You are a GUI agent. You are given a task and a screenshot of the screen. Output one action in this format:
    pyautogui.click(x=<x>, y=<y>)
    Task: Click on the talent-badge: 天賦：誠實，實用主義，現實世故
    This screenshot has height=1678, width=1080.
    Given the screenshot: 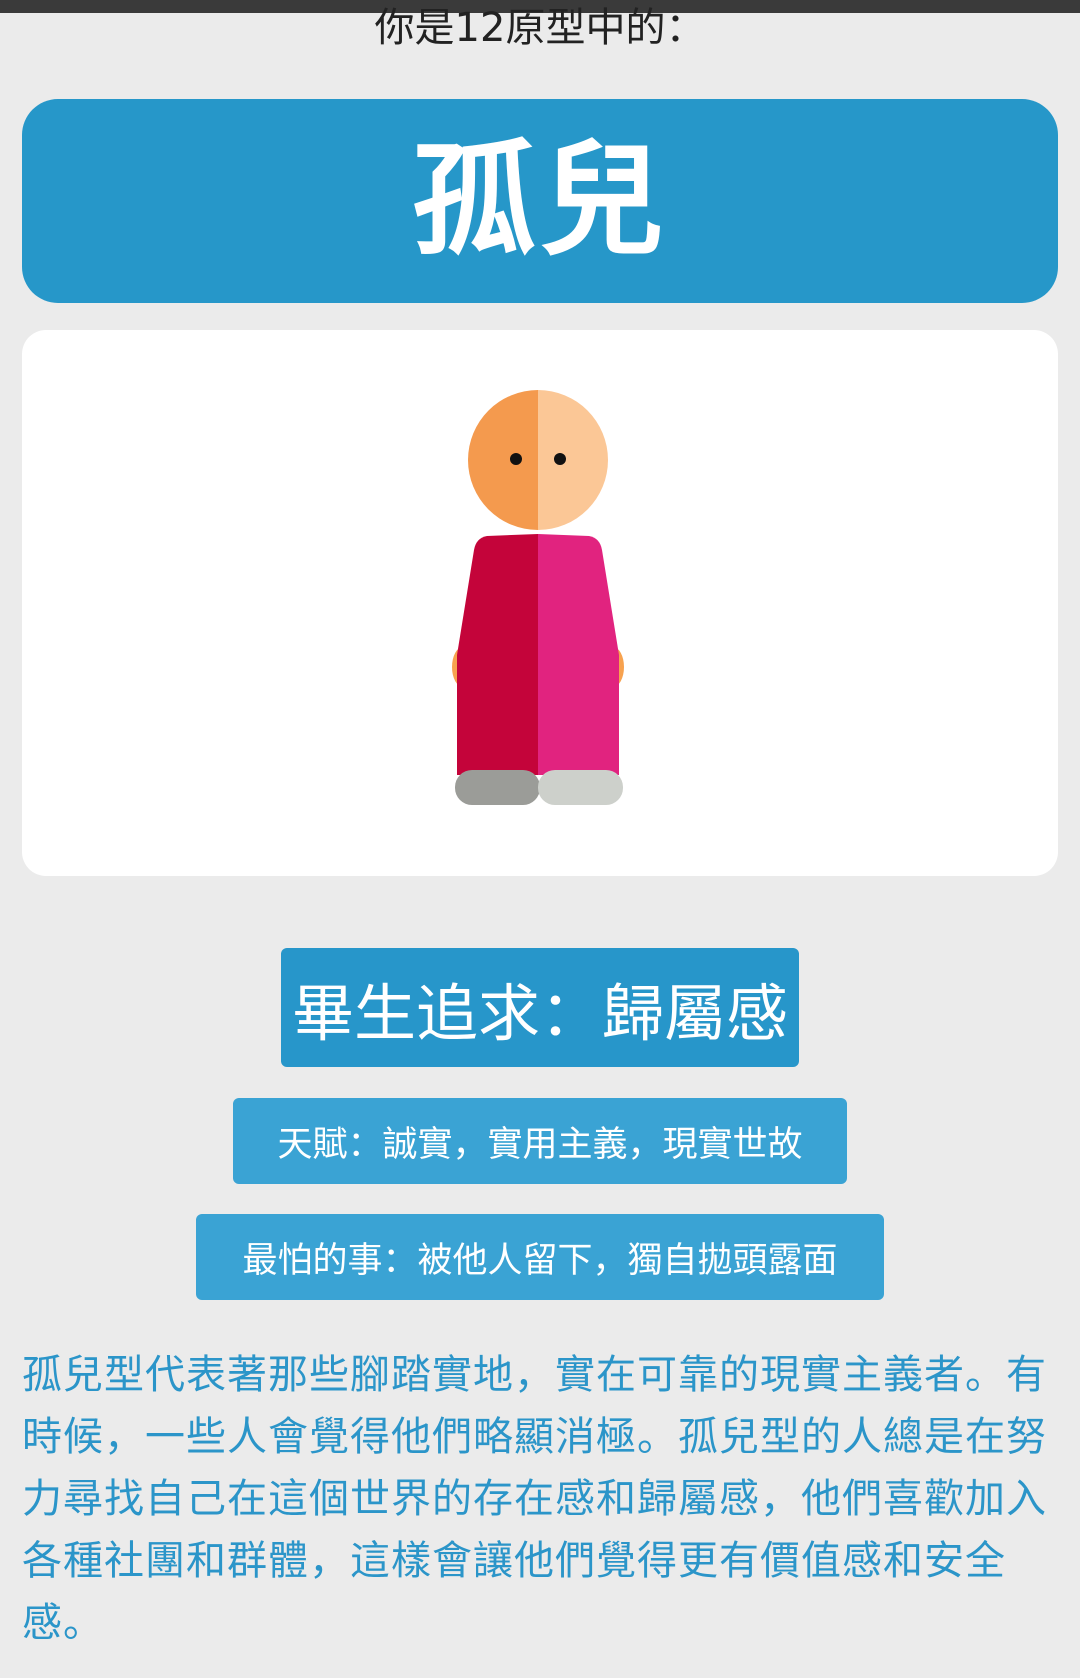 What is the action you would take?
    pyautogui.click(x=540, y=1141)
    